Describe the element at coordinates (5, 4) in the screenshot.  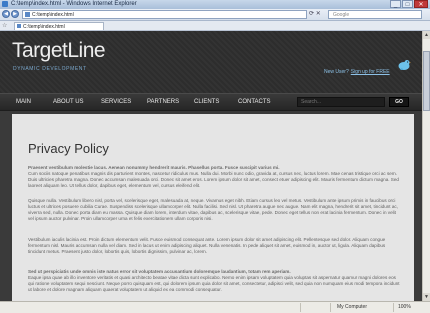
I see `ie-logo-icon` at that location.